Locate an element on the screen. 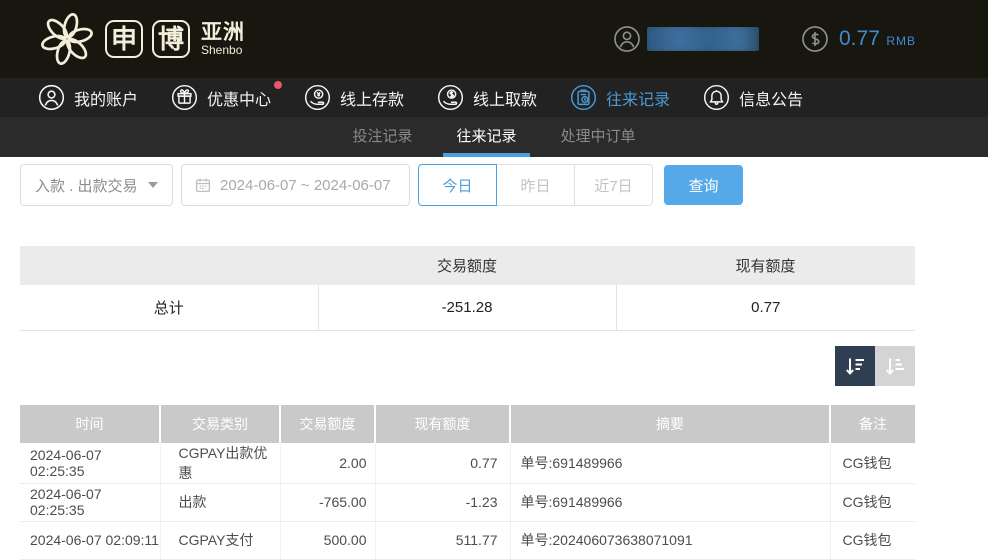 This screenshot has height=560, width=988. logo-region: 亚洲 is located at coordinates (223, 32).